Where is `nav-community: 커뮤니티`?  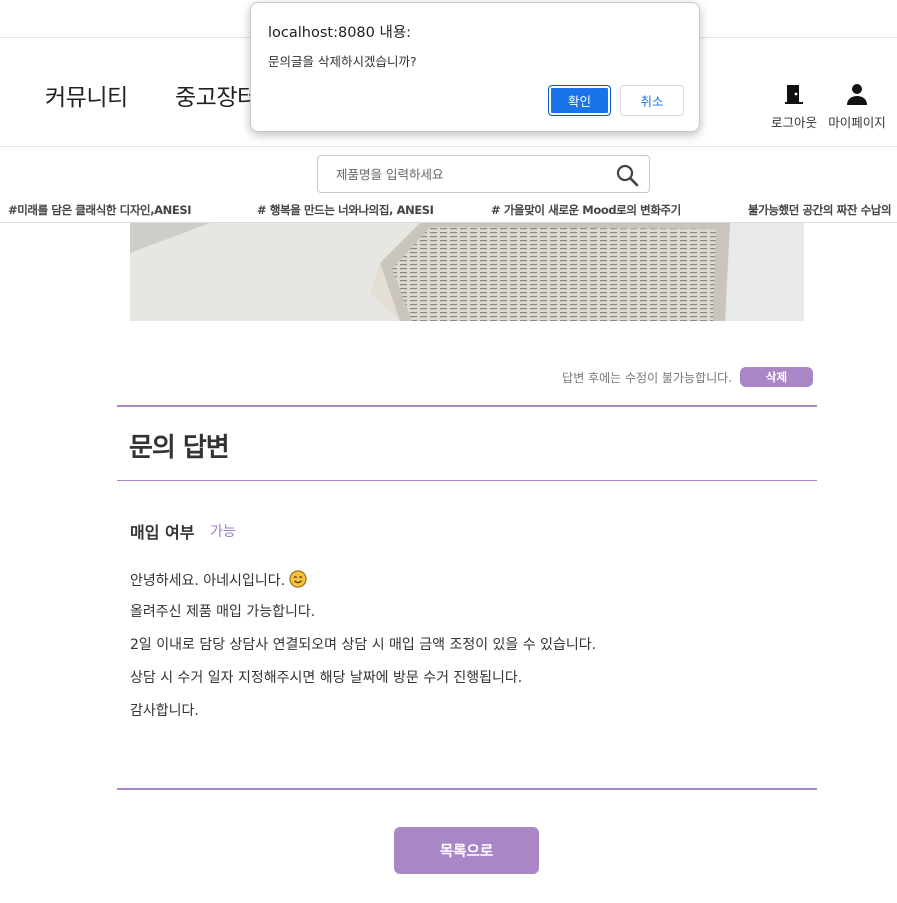 nav-community: 커뮤니티 is located at coordinates (86, 95).